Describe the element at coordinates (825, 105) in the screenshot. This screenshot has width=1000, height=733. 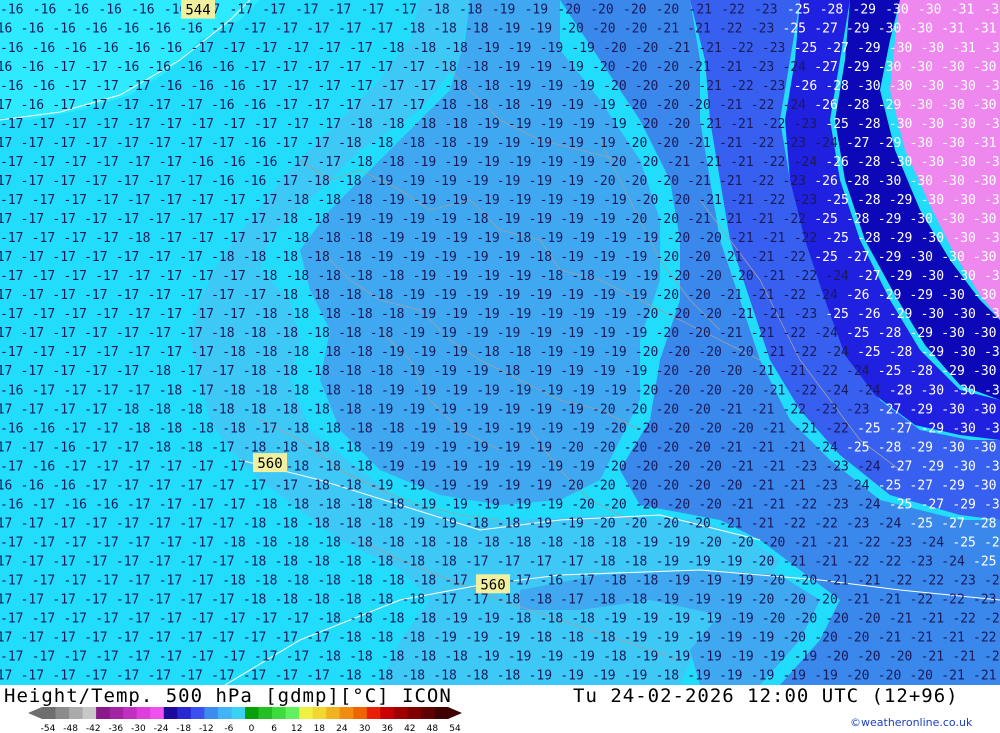
I see `temp-label: -26` at that location.